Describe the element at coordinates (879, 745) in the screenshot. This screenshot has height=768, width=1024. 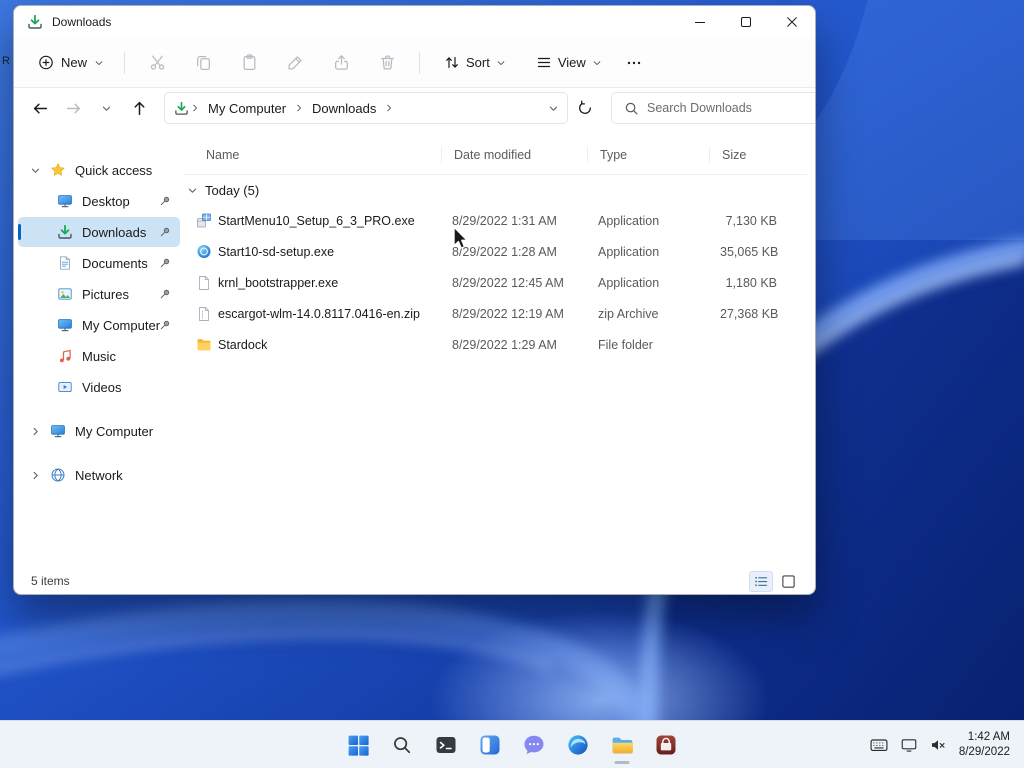
I see `touch-keyboard-icon` at that location.